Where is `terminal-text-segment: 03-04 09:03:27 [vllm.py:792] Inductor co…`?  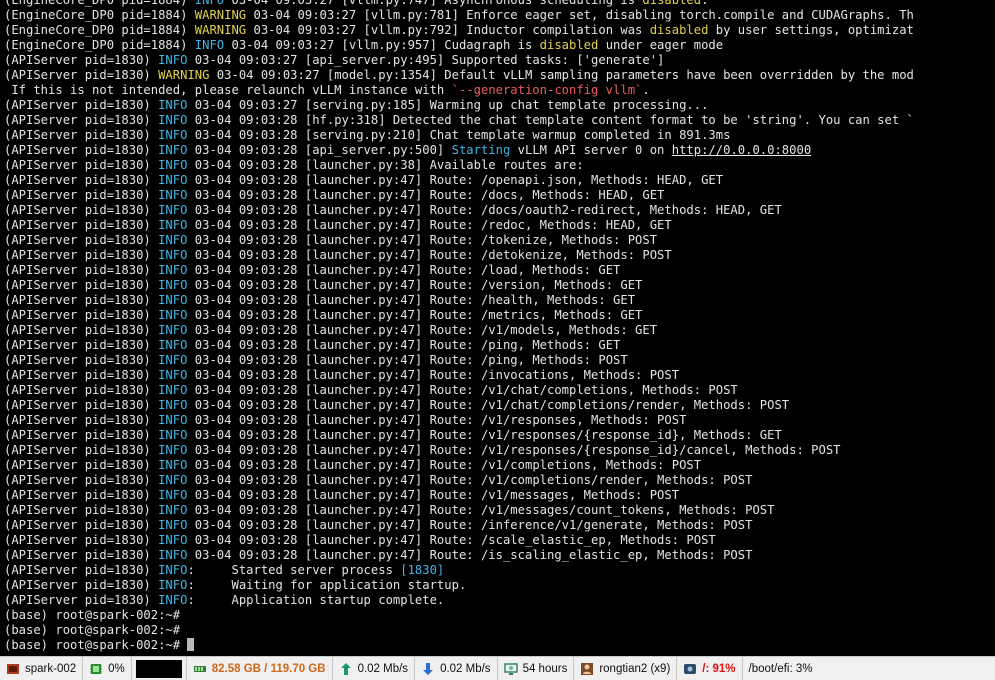 terminal-text-segment: 03-04 09:03:27 [vllm.py:792] Inductor co… is located at coordinates (448, 30).